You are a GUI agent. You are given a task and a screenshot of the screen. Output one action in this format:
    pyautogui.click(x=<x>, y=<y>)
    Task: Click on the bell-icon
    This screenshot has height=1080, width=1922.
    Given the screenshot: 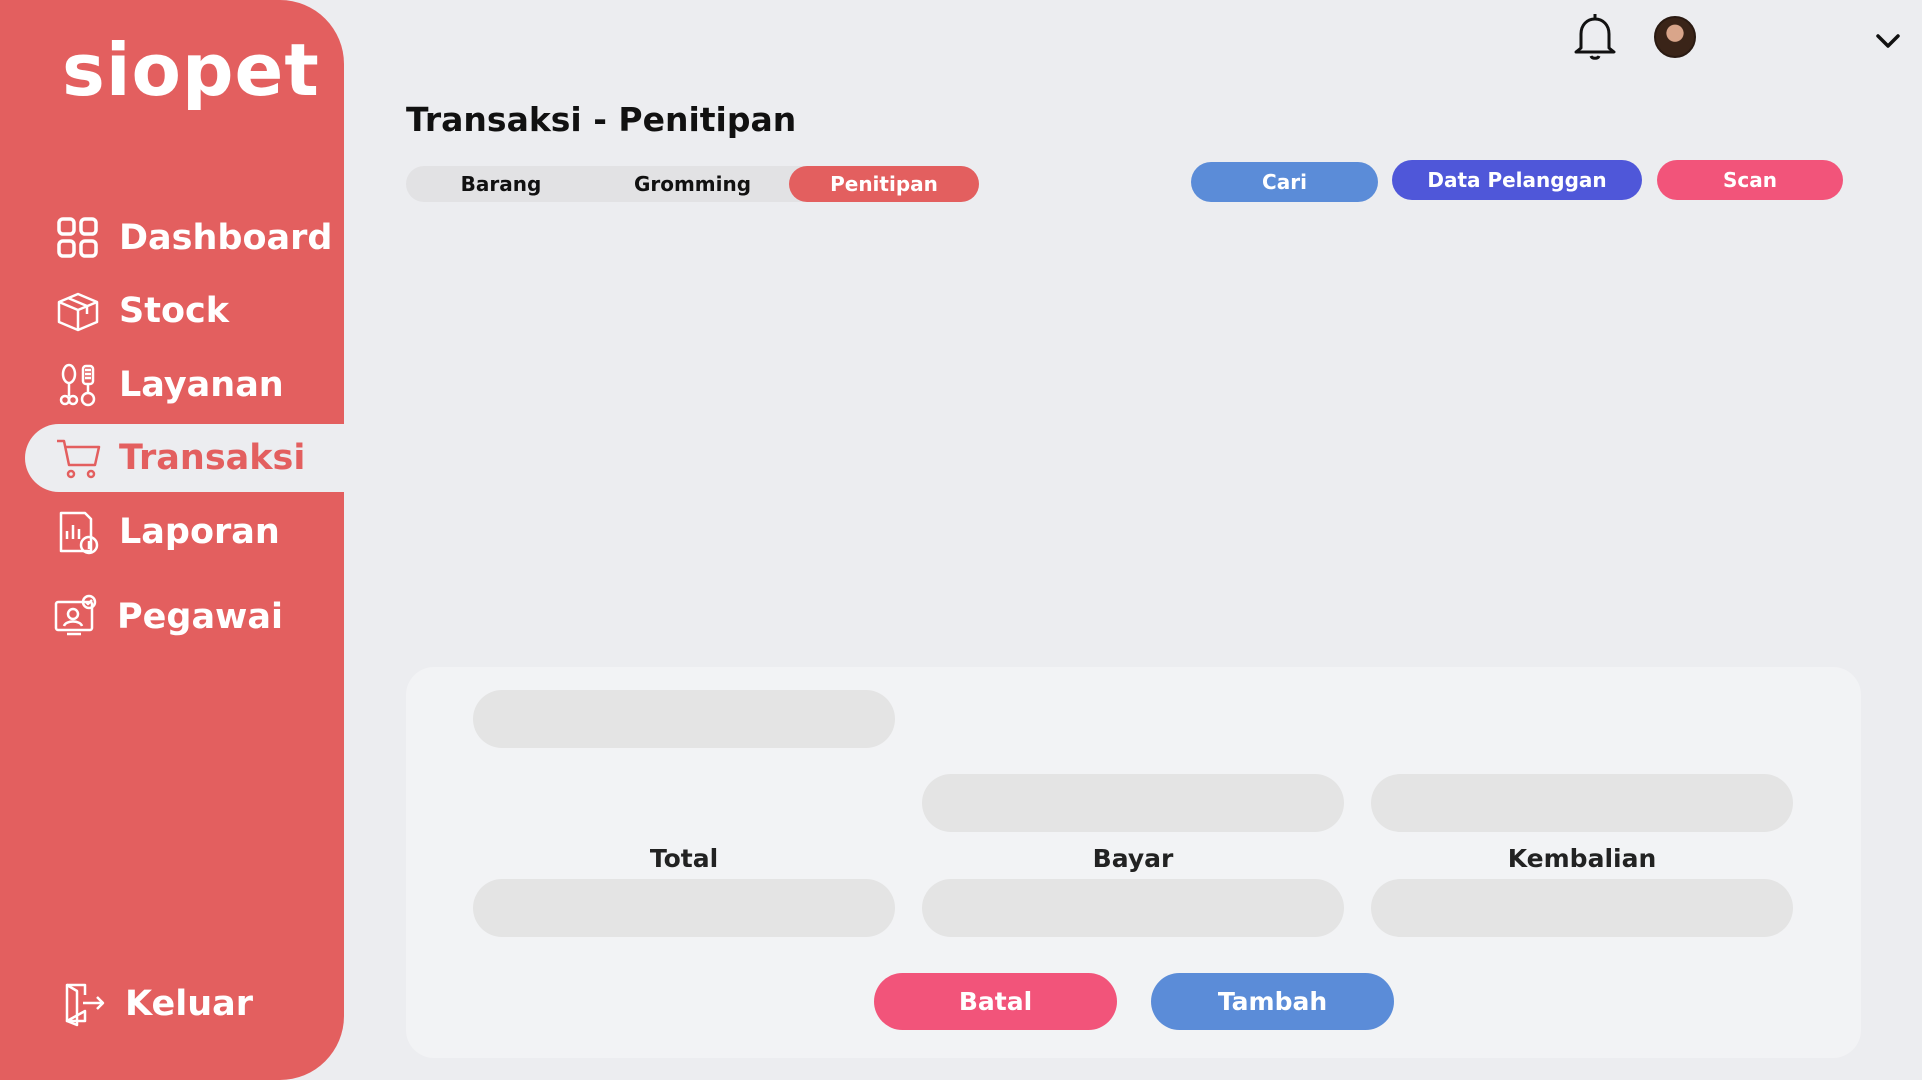 What is the action you would take?
    pyautogui.click(x=1595, y=36)
    